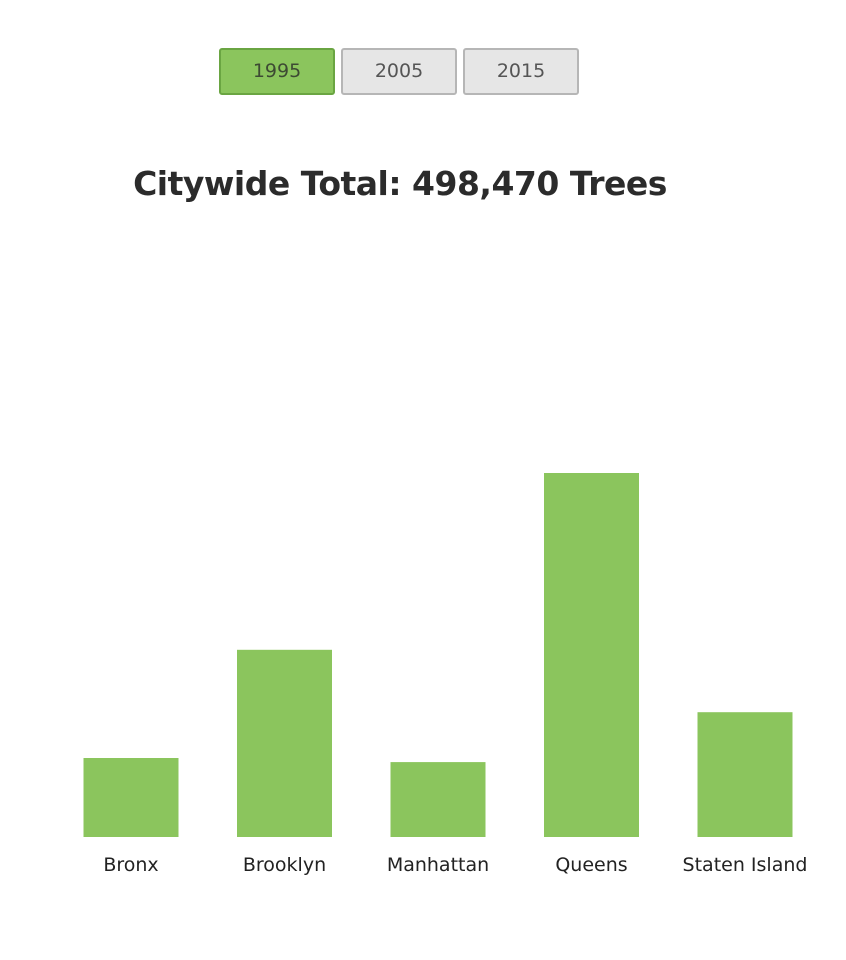  Describe the element at coordinates (130, 865) in the screenshot. I see `category-label-bronx: Bronx` at that location.